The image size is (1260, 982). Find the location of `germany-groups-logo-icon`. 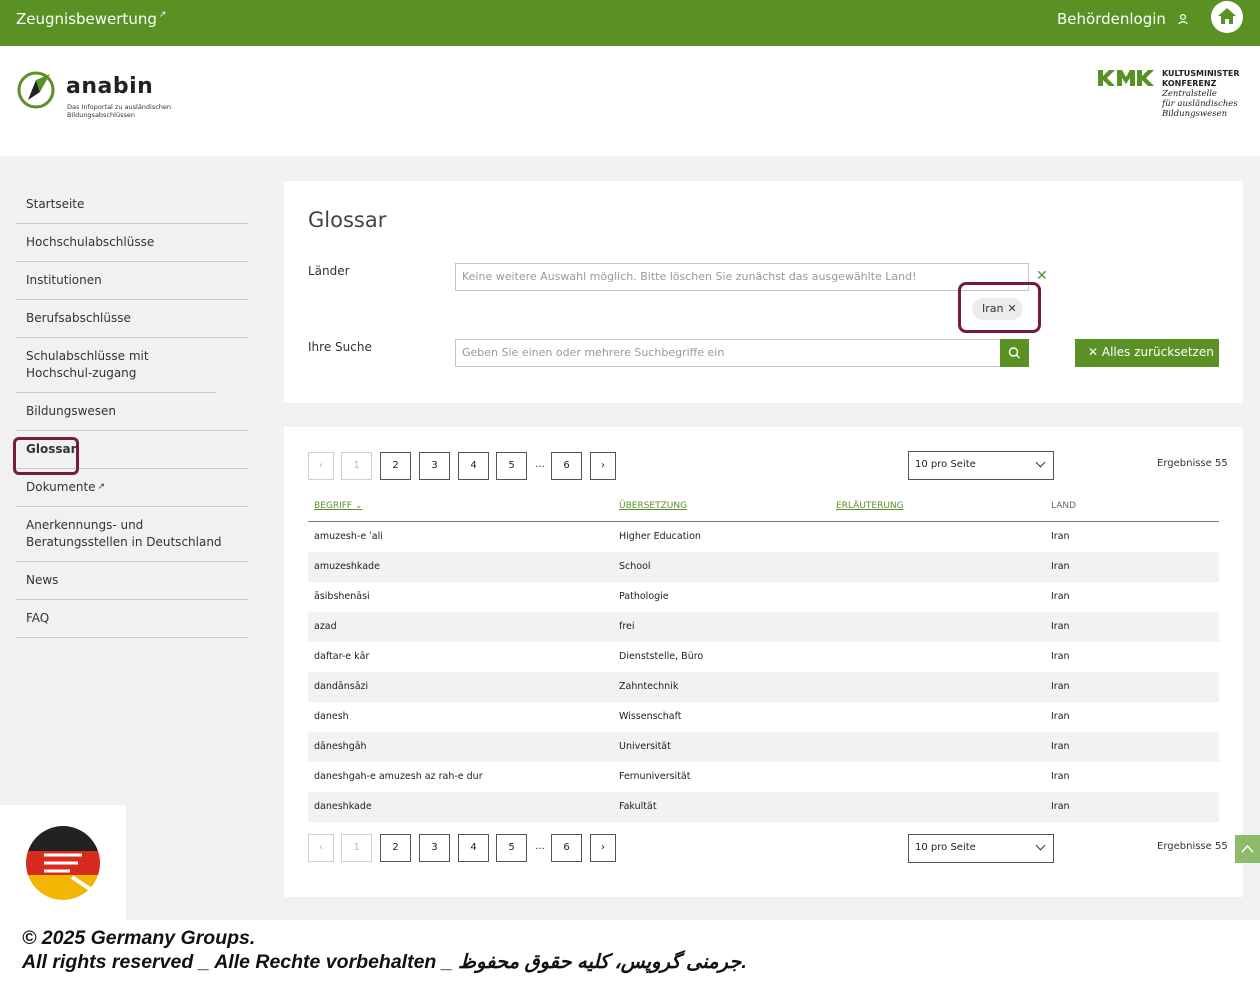

germany-groups-logo-icon is located at coordinates (63, 863).